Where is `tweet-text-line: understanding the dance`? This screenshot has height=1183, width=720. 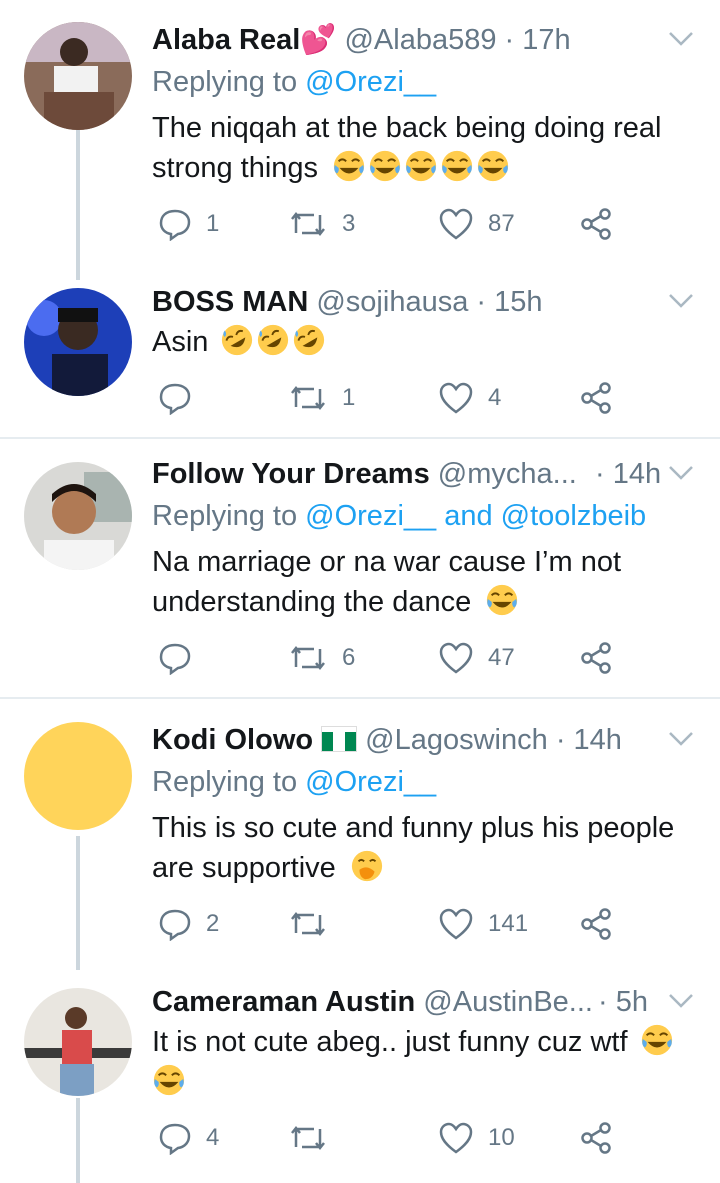 tweet-text-line: understanding the dance is located at coordinates (312, 602).